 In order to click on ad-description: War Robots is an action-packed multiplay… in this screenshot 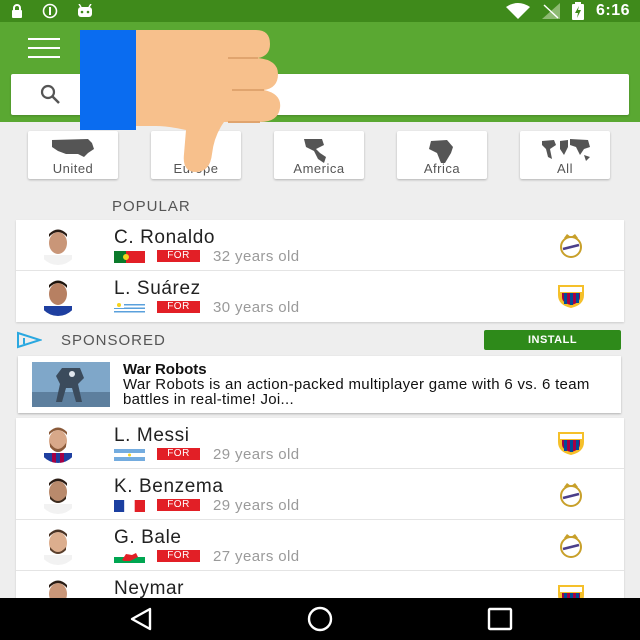, I will do `click(356, 392)`.